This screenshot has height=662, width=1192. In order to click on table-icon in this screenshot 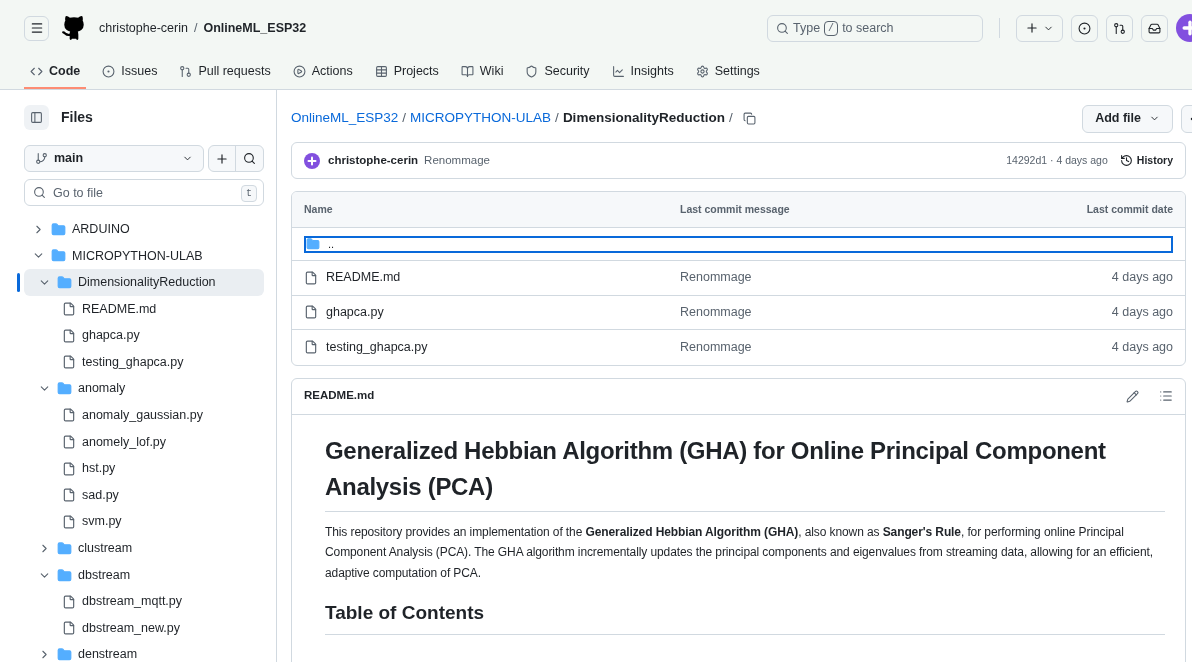, I will do `click(381, 71)`.